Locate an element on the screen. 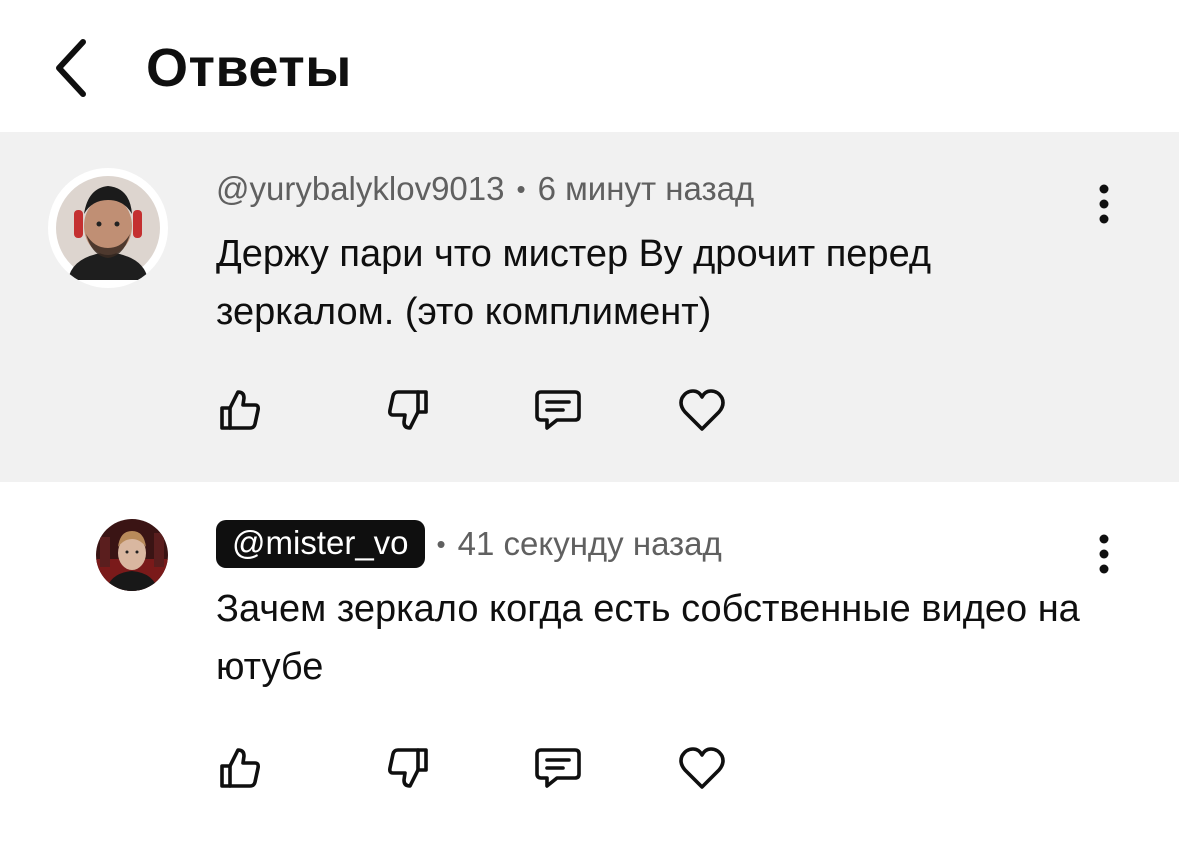 This screenshot has height=863, width=1179. comment-meta: @mister_vo • 41 секунду назад is located at coordinates (469, 544).